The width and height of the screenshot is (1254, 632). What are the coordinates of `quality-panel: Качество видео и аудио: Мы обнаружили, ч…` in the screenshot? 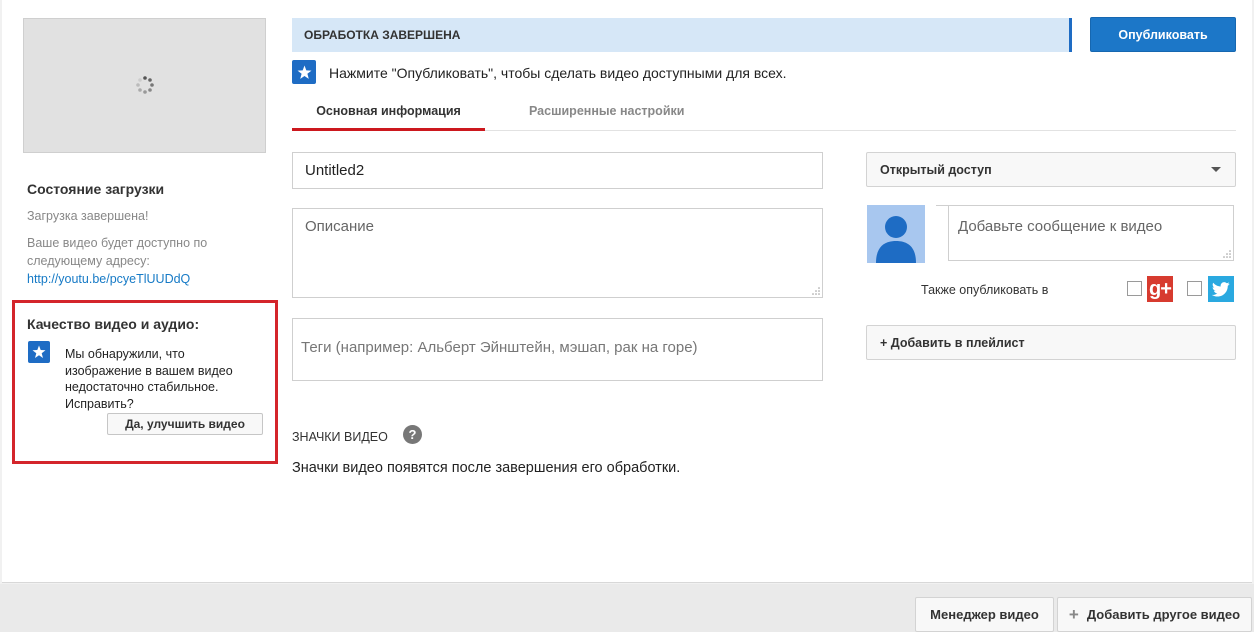 It's located at (145, 382).